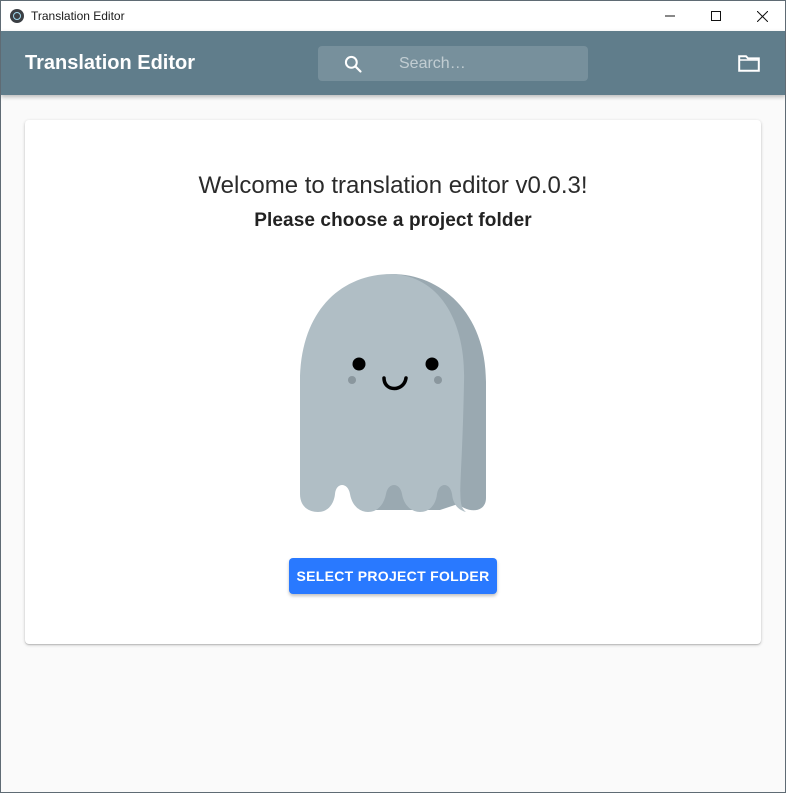 The width and height of the screenshot is (786, 793). I want to click on choose-folder-subtitle: Please choose a project folder, so click(393, 220).